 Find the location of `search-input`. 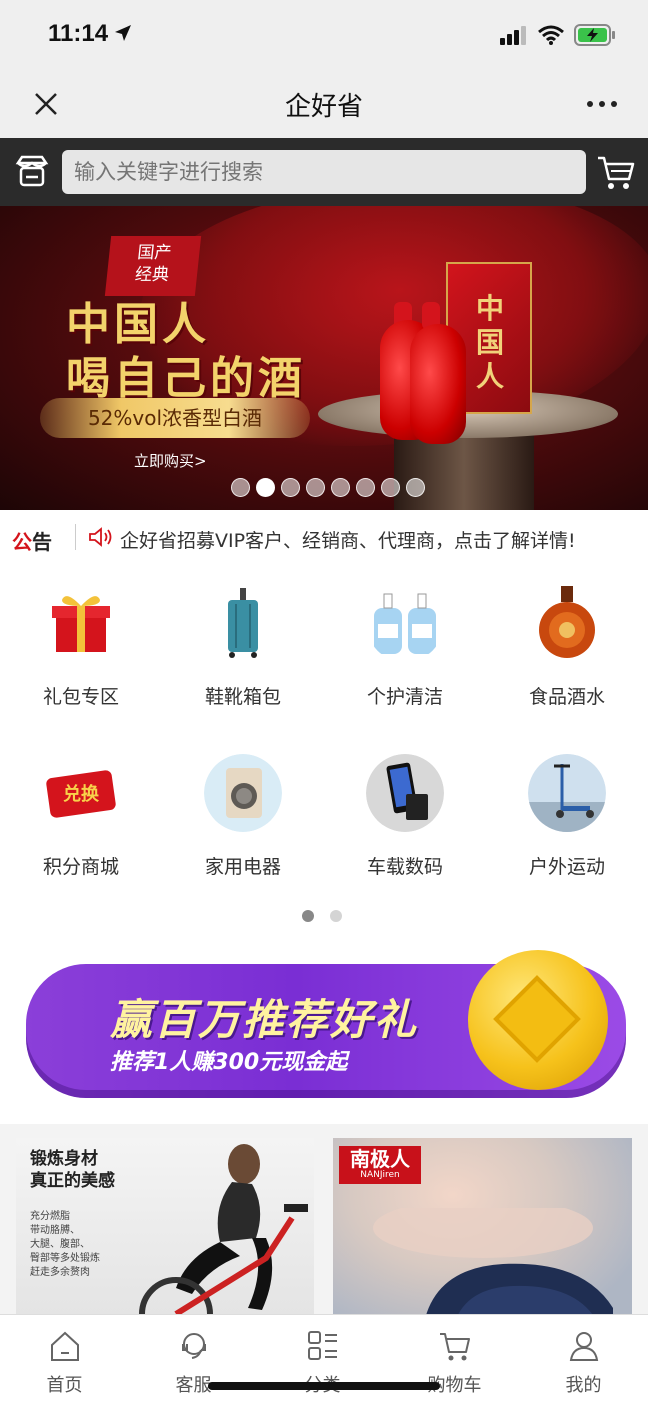

search-input is located at coordinates (324, 172).